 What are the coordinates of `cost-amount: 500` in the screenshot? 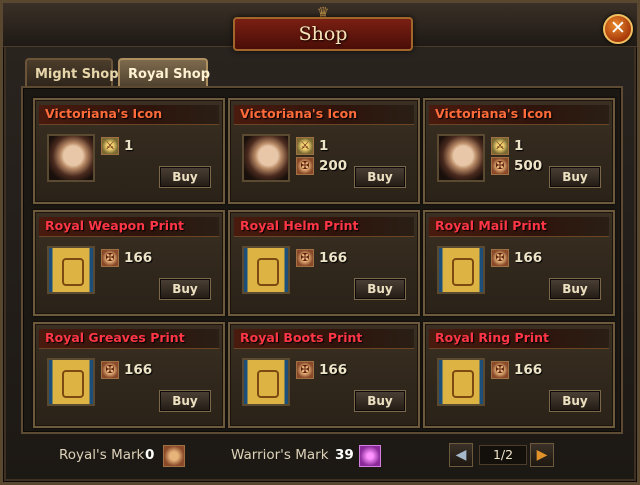 It's located at (528, 166).